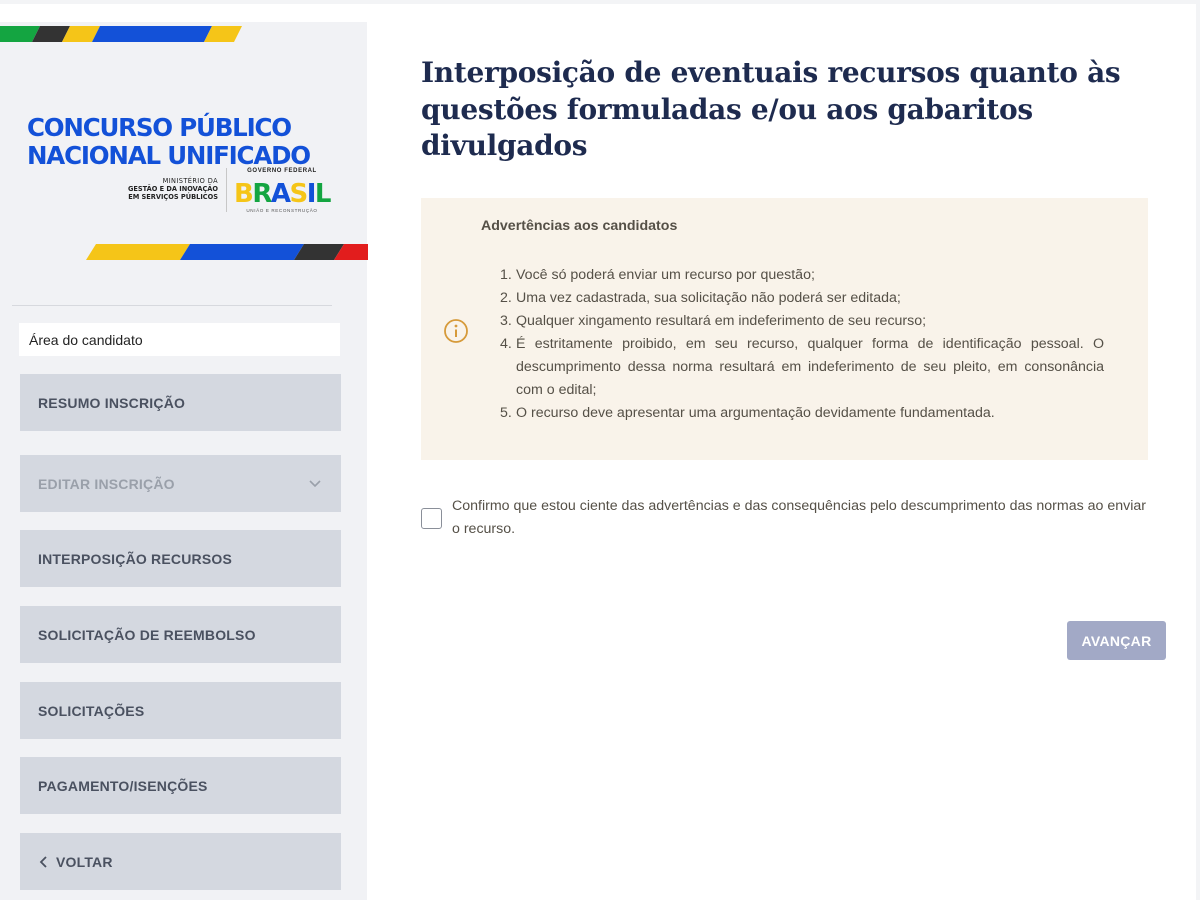 The width and height of the screenshot is (1200, 900). I want to click on sidebar-item-label: SOLICITAÇÕES, so click(91, 710).